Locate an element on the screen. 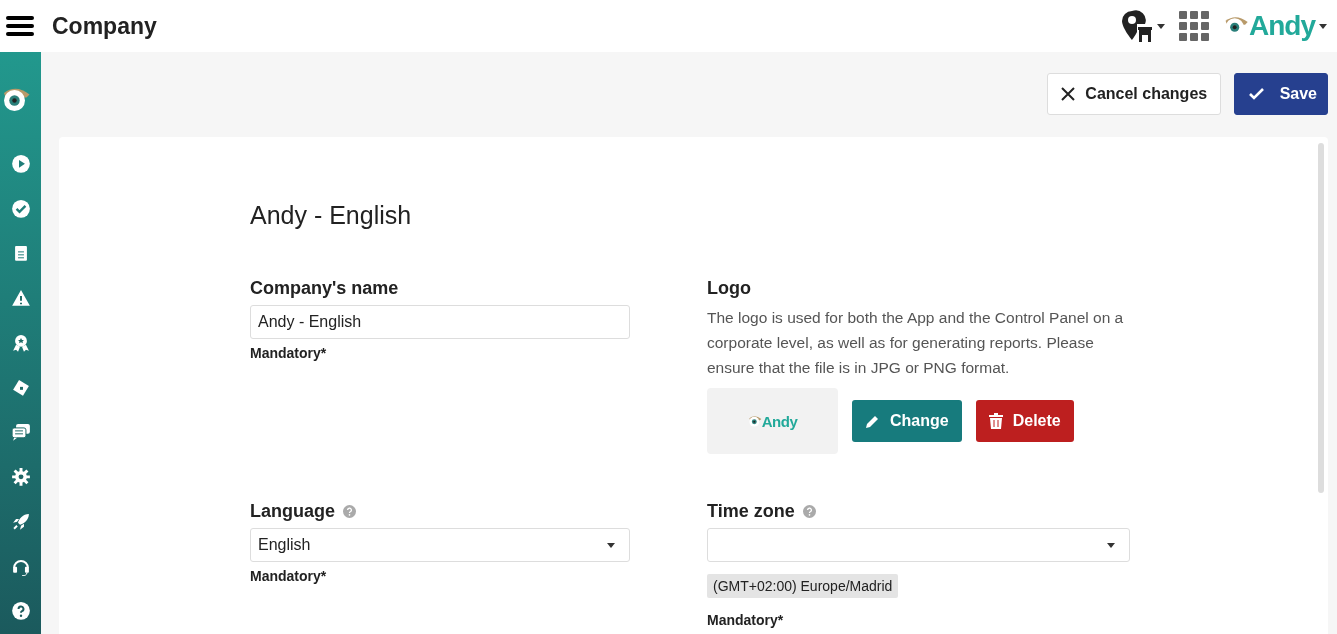 The height and width of the screenshot is (634, 1337). field-label: Logo is located at coordinates (729, 288).